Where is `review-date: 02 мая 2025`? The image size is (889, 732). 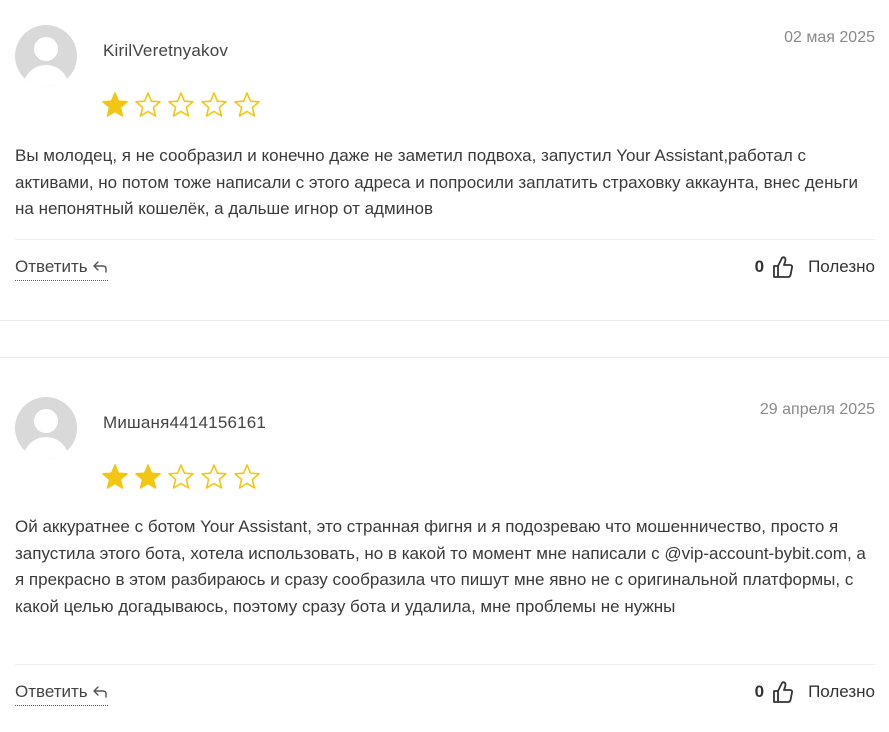
review-date: 02 мая 2025 is located at coordinates (829, 37).